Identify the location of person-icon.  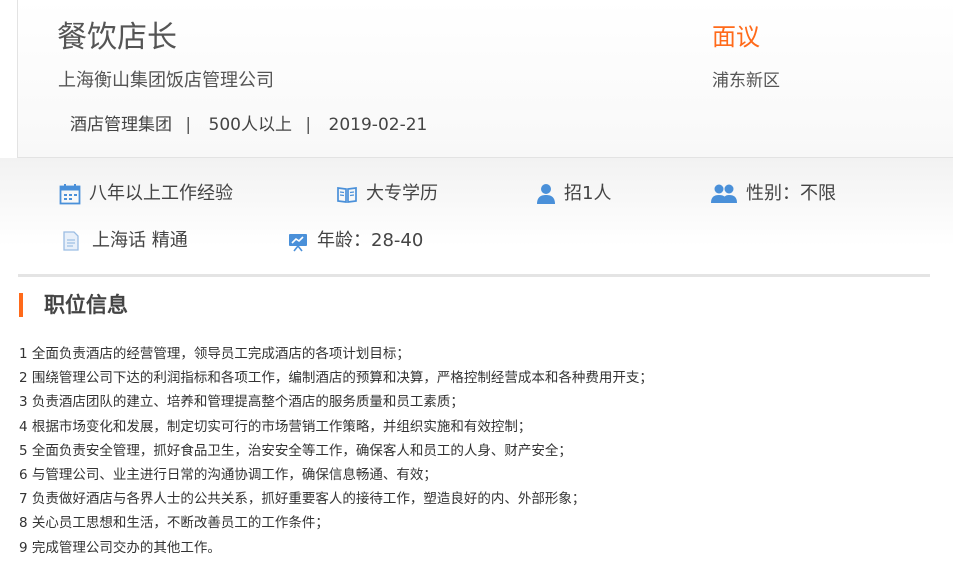
(546, 194).